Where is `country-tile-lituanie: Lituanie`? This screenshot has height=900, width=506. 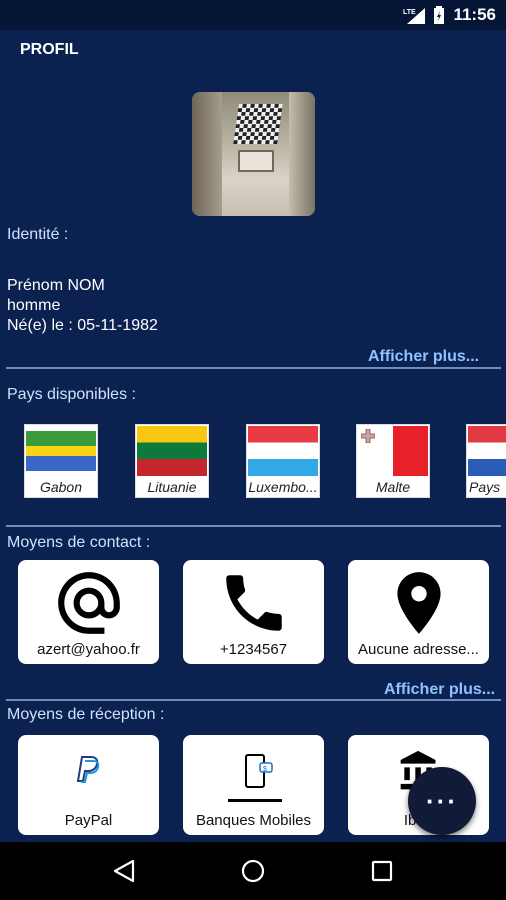 country-tile-lituanie: Lituanie is located at coordinates (172, 461).